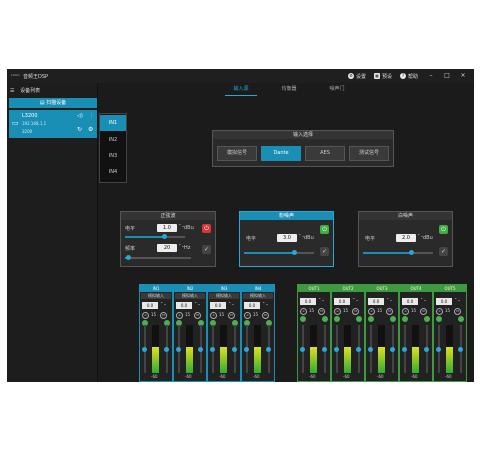  What do you see at coordinates (206, 249) in the screenshot?
I see `sine-confirm-button: ✓` at bounding box center [206, 249].